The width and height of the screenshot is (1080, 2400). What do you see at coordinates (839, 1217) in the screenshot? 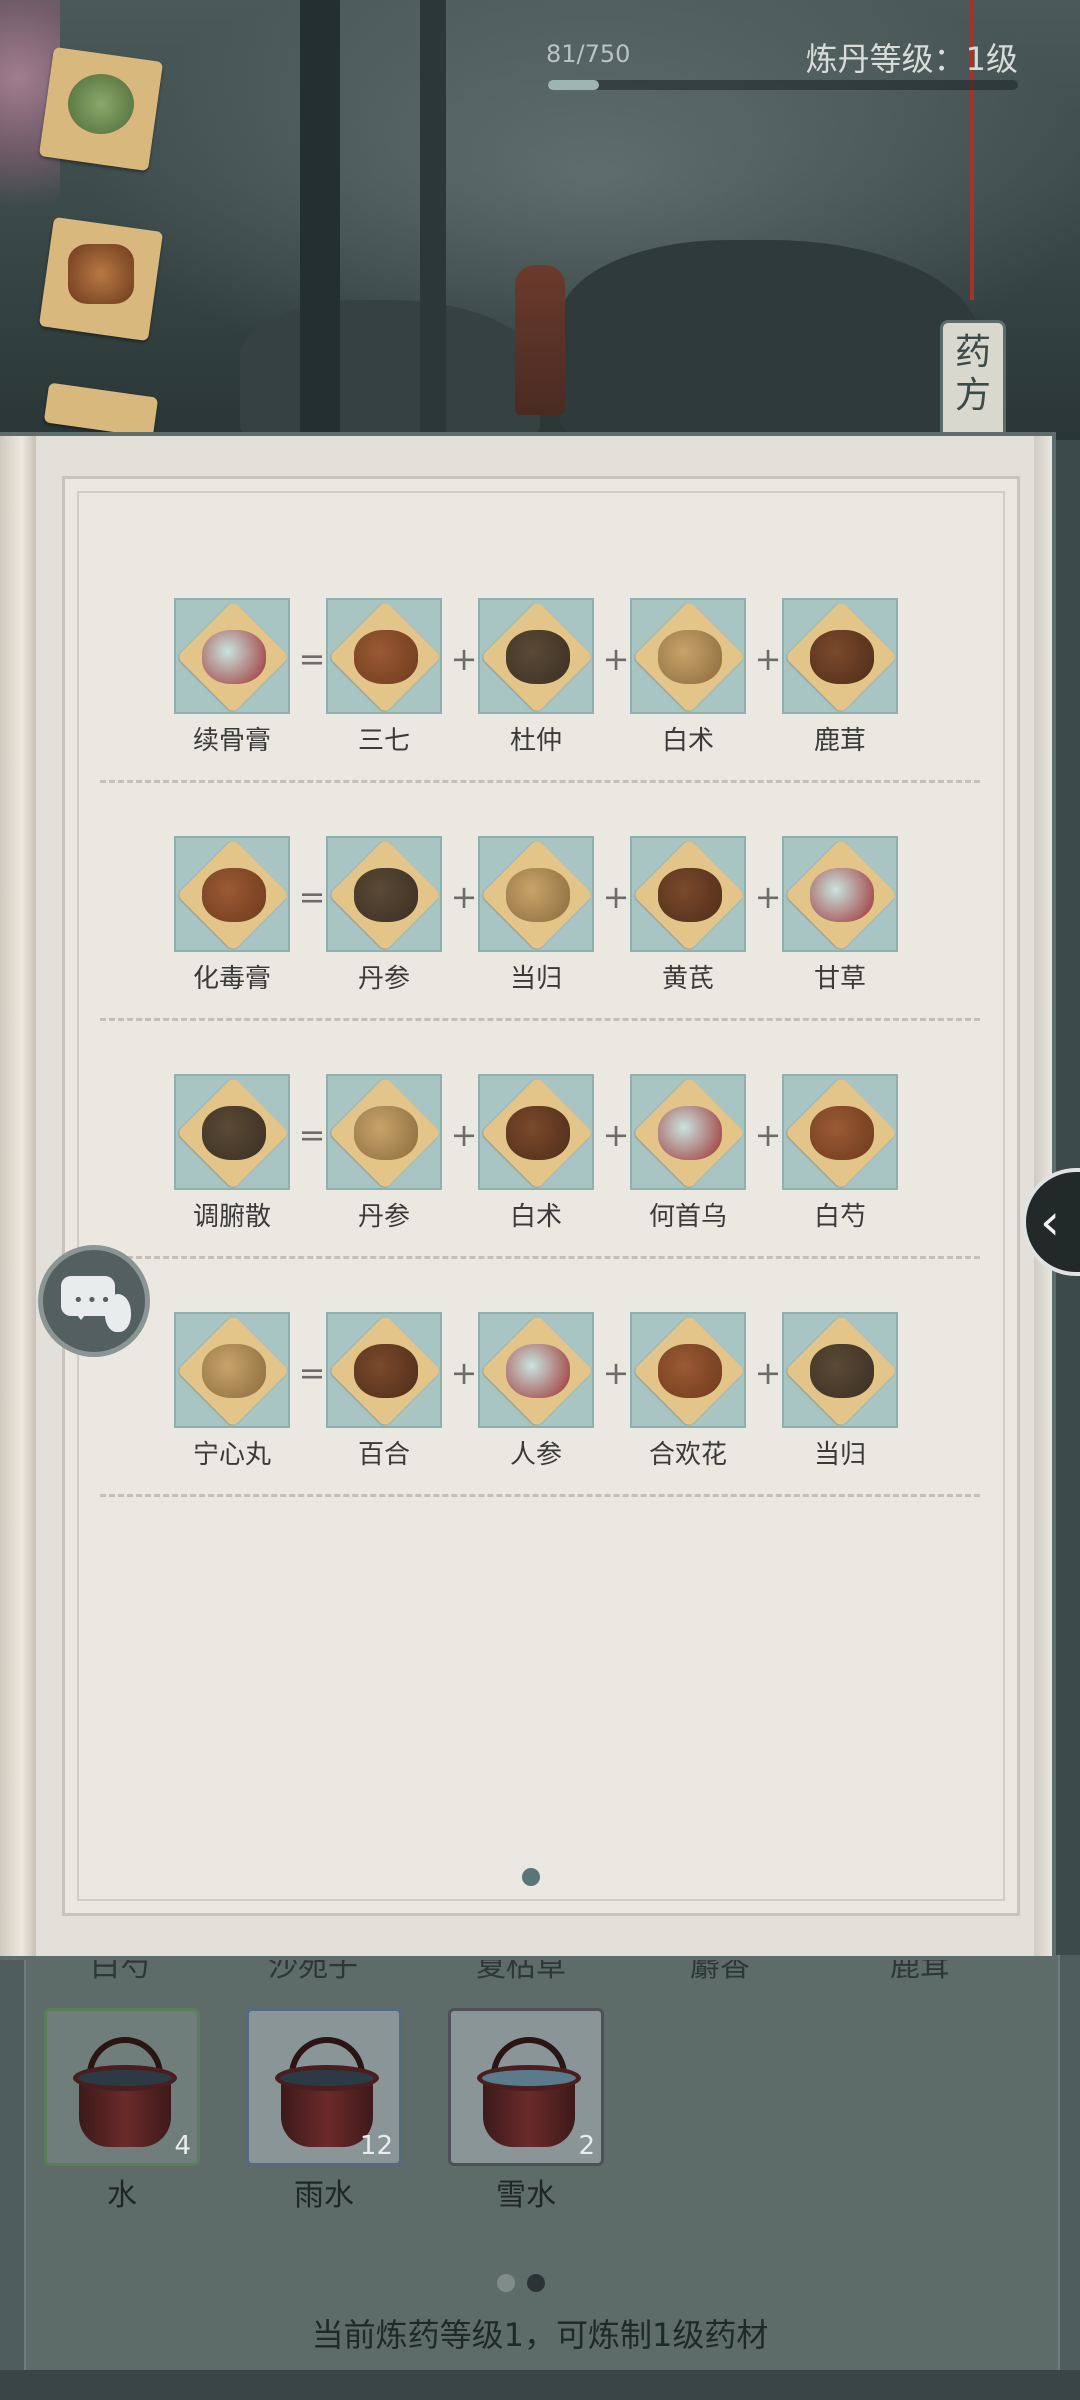
I see `ingredient-name: 白芍` at bounding box center [839, 1217].